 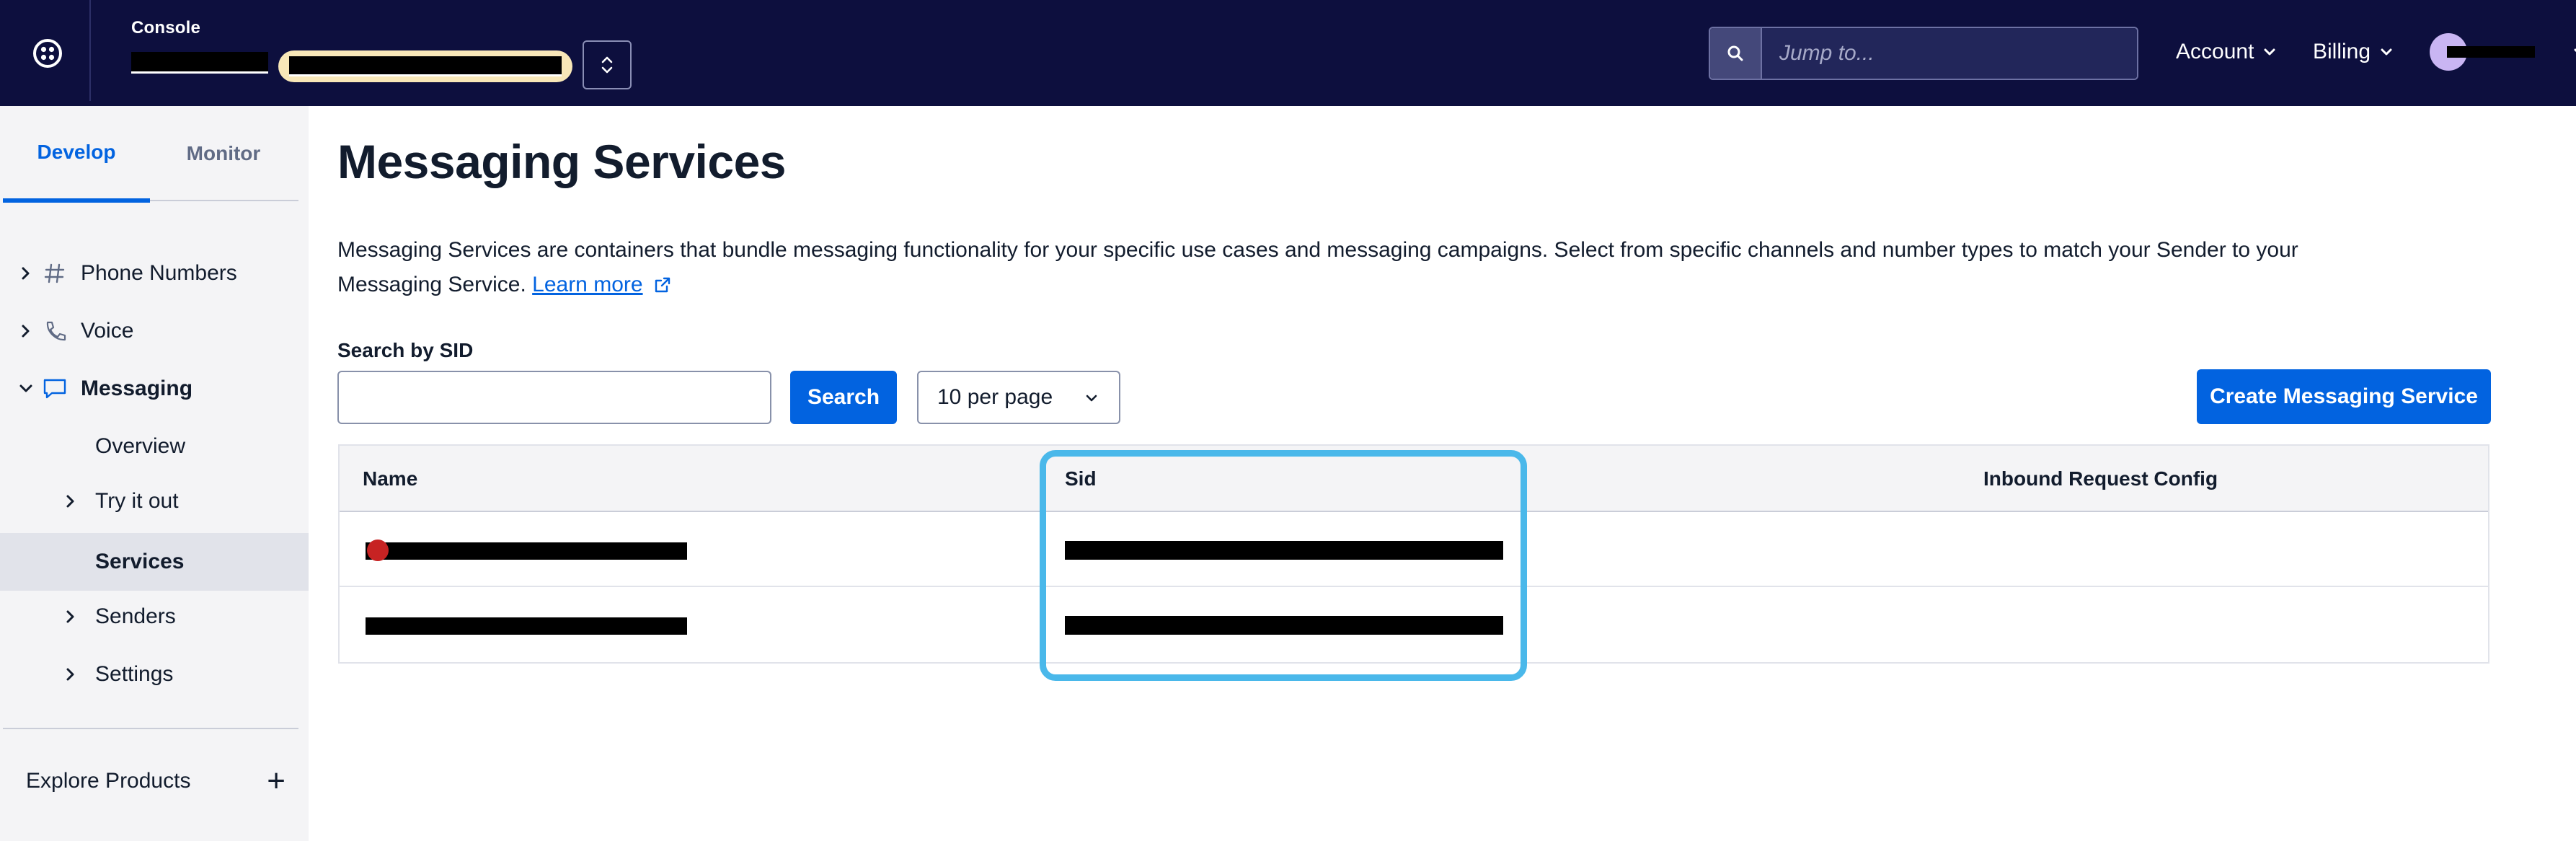 What do you see at coordinates (137, 388) in the screenshot?
I see `sidebar-item-label: Messaging` at bounding box center [137, 388].